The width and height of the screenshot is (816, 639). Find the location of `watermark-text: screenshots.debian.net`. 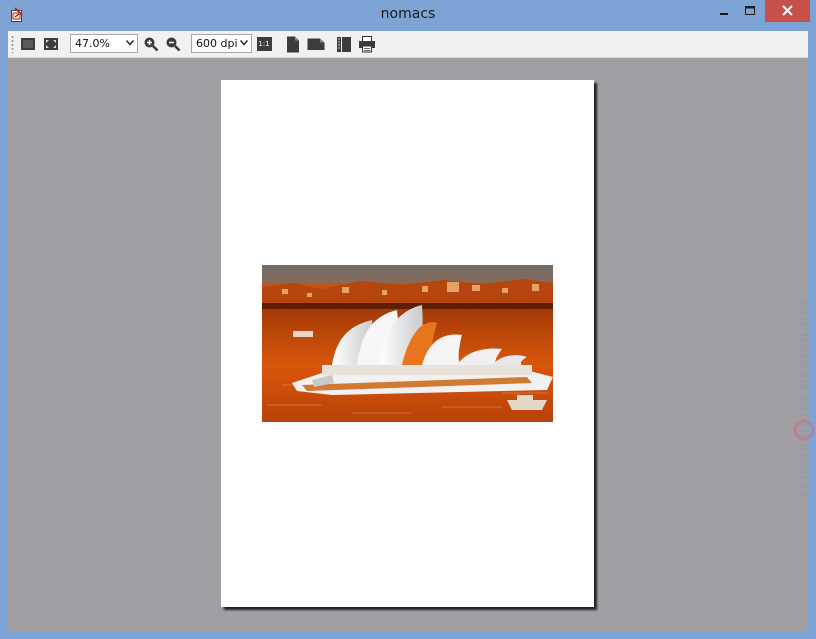

watermark-text: screenshots.debian.net is located at coordinates (804, 398).